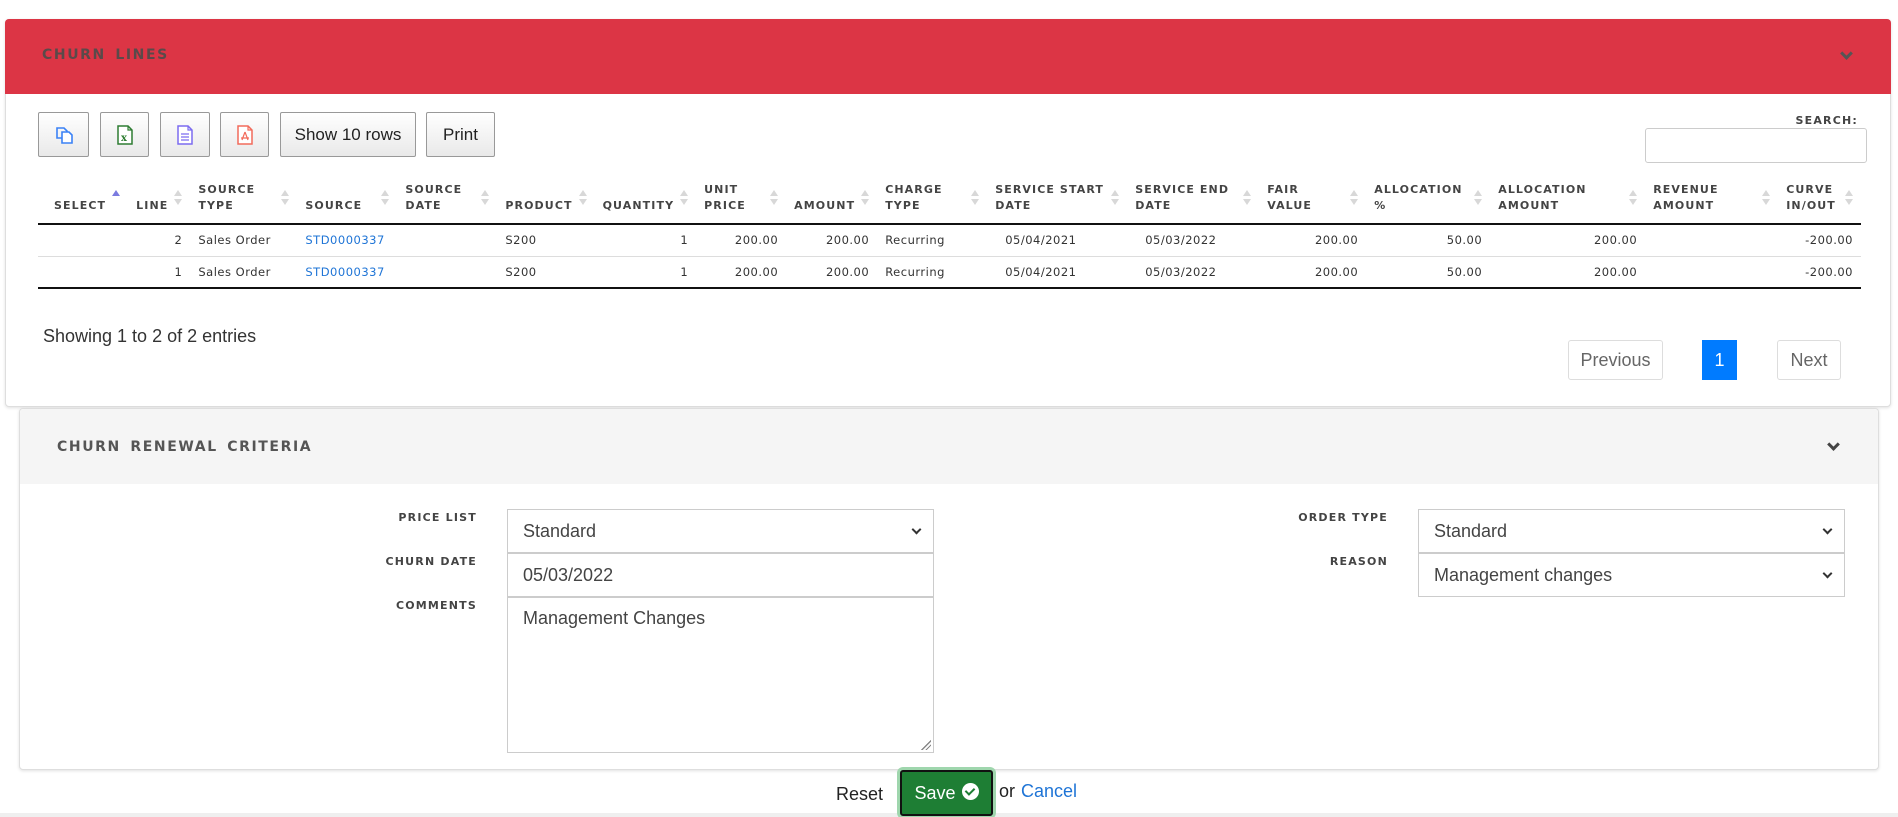 The width and height of the screenshot is (1898, 817). Describe the element at coordinates (1471, 530) in the screenshot. I see `order-type-value: Standard` at that location.